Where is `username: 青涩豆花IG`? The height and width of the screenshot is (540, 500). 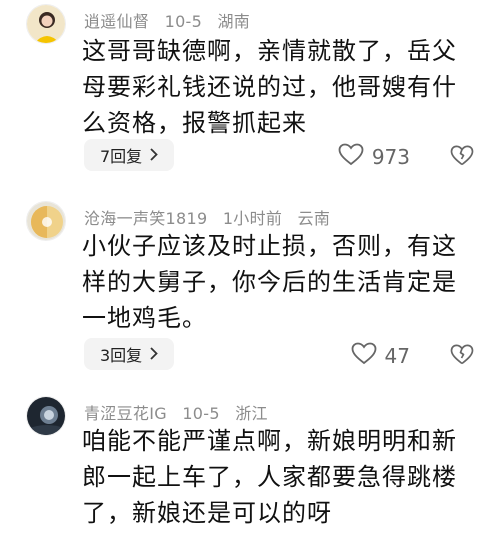 username: 青涩豆花IG is located at coordinates (125, 413).